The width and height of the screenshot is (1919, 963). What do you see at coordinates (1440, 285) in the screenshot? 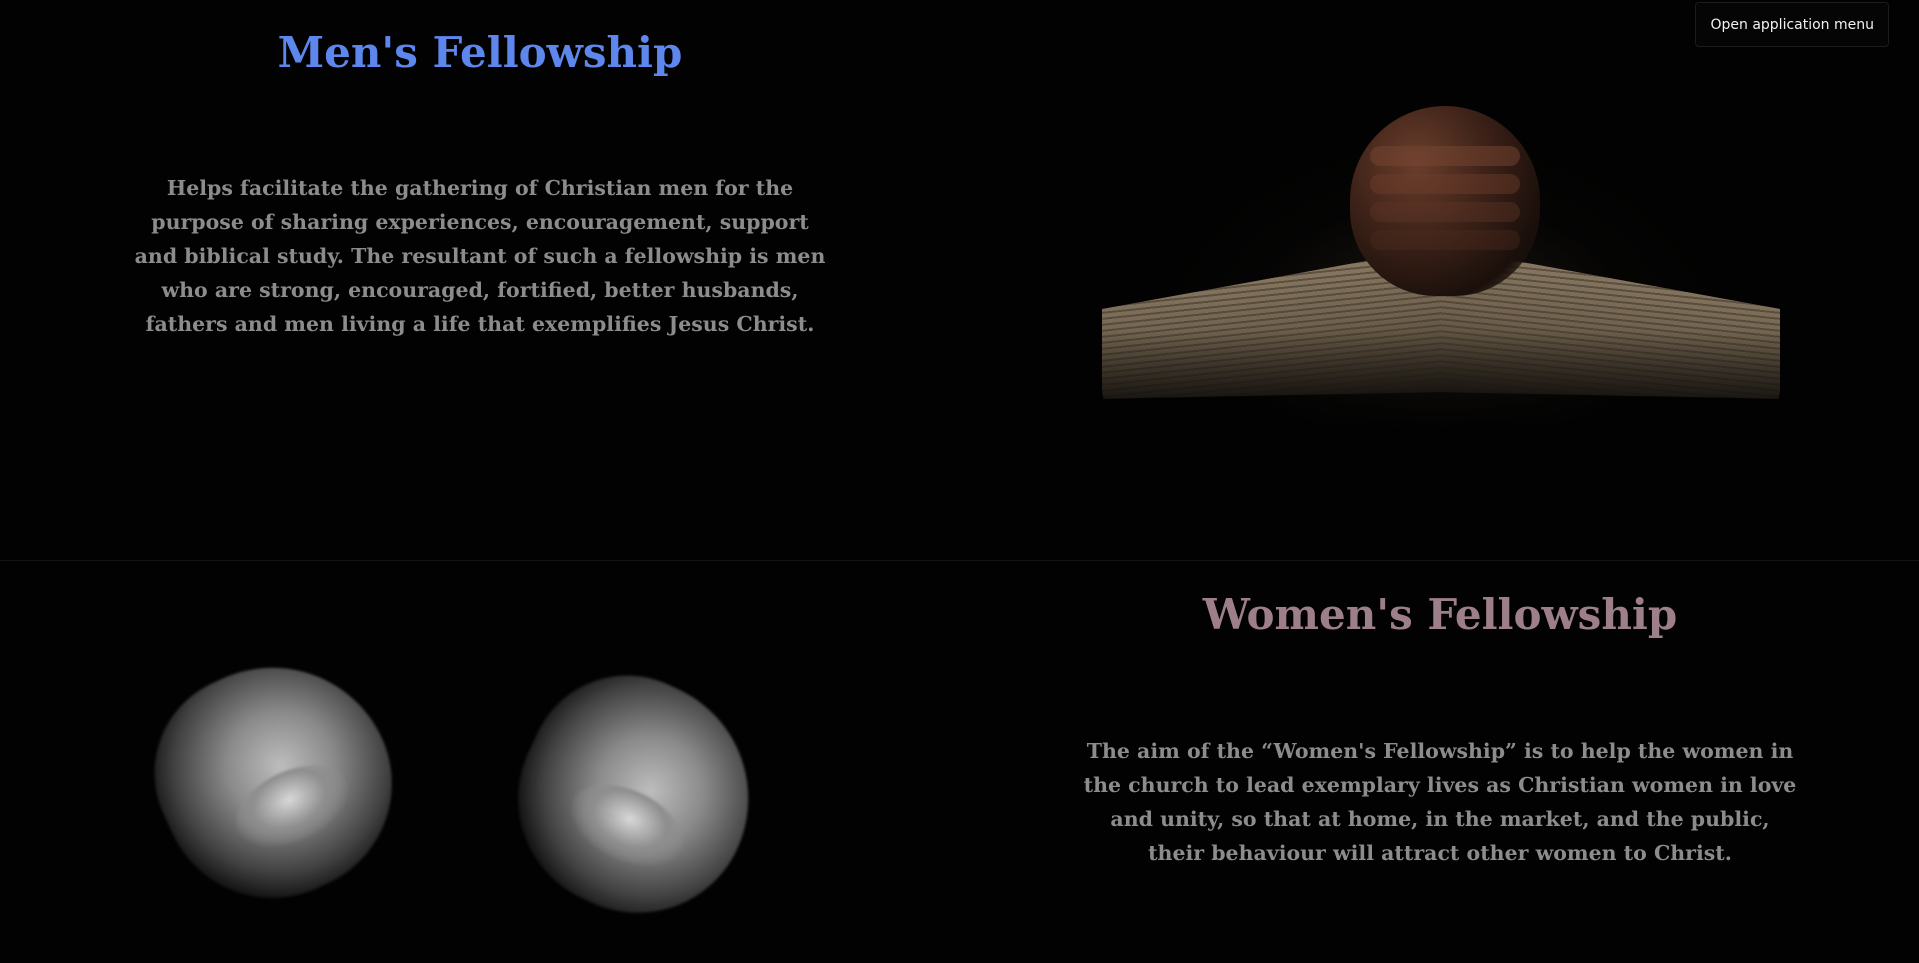
I see `praying-hands-on-bible-image` at bounding box center [1440, 285].